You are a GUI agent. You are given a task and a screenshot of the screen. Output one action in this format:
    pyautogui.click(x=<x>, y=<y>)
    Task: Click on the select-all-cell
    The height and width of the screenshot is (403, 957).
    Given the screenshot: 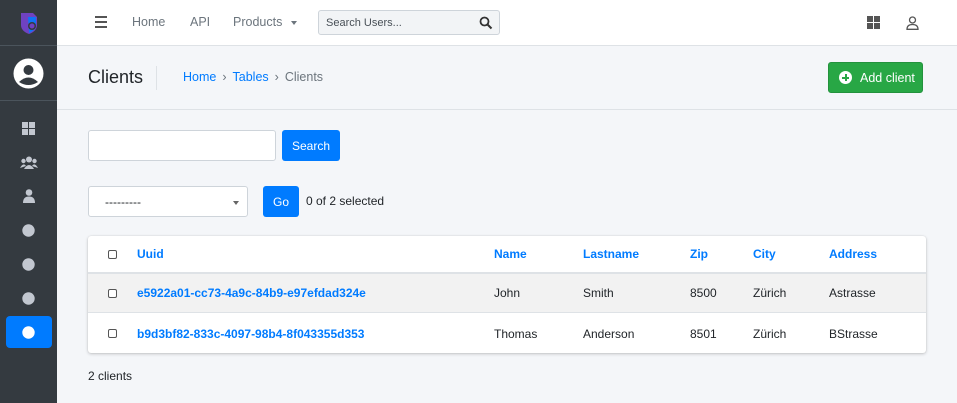 What is the action you would take?
    pyautogui.click(x=112, y=254)
    